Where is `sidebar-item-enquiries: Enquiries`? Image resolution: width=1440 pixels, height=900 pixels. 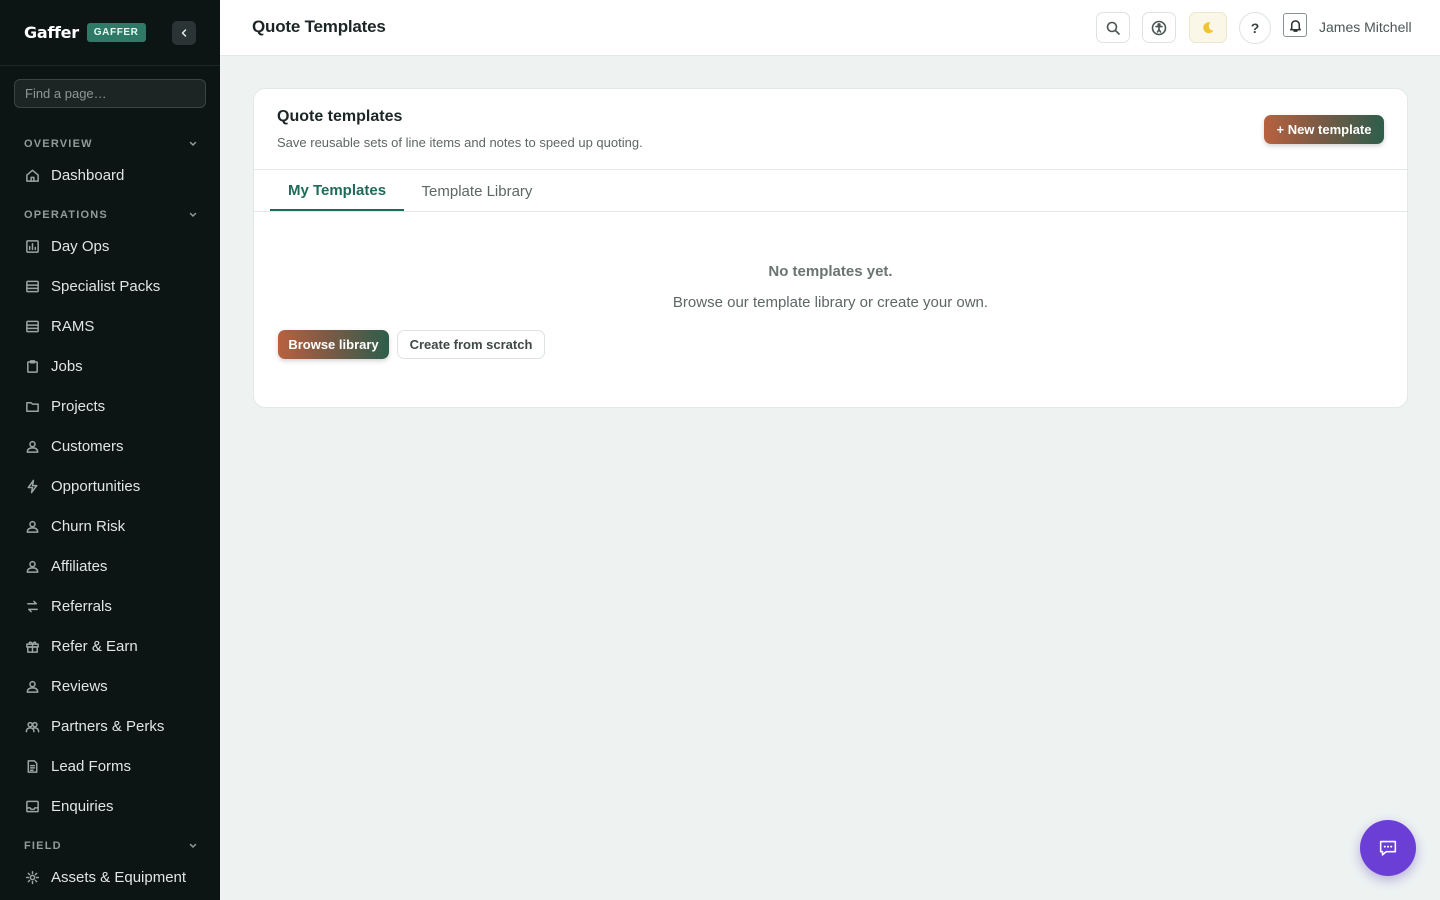 sidebar-item-enquiries: Enquiries is located at coordinates (114, 806).